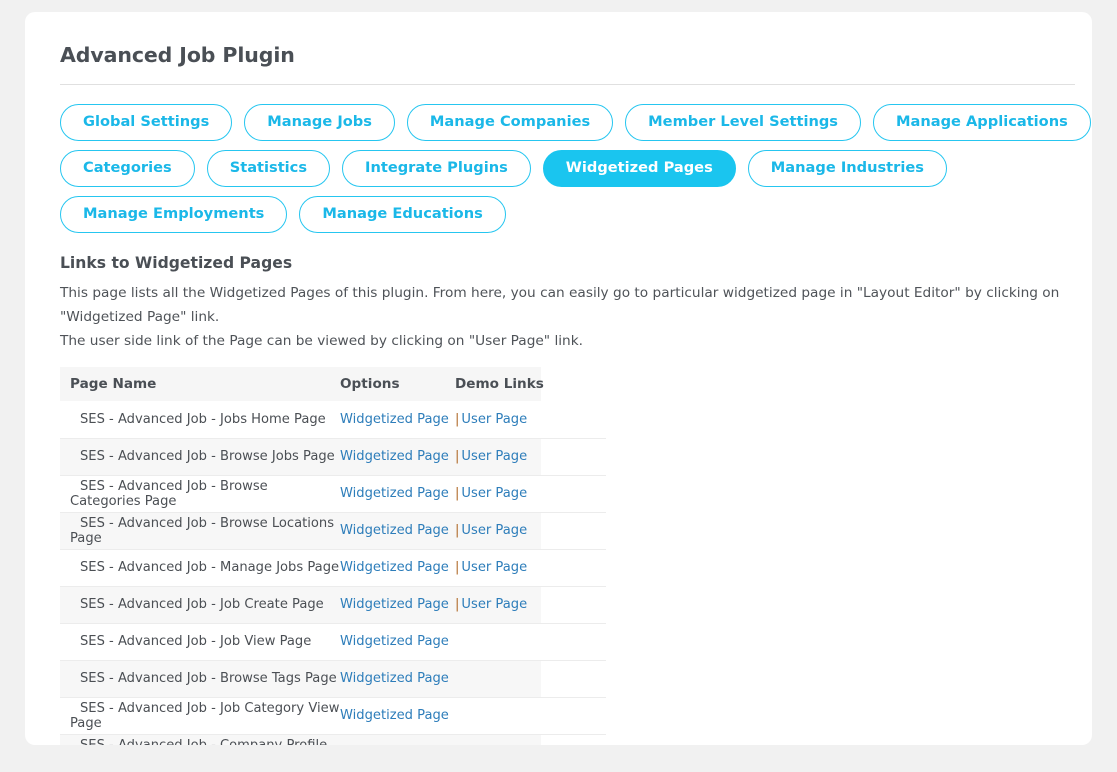 The width and height of the screenshot is (1117, 772). I want to click on tab-widgetized-pages: Widgetized Pages, so click(639, 168).